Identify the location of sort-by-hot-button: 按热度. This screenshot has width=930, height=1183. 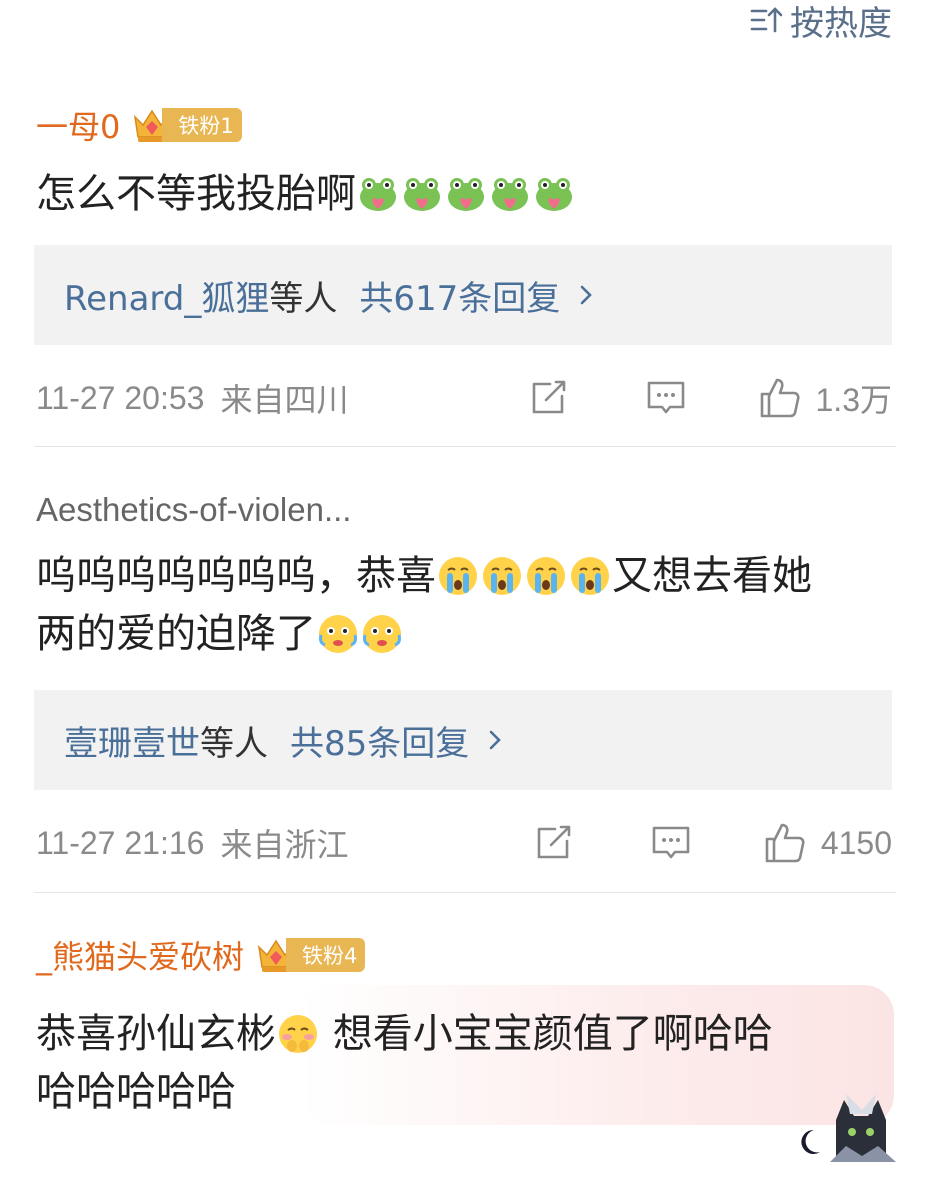
(820, 22).